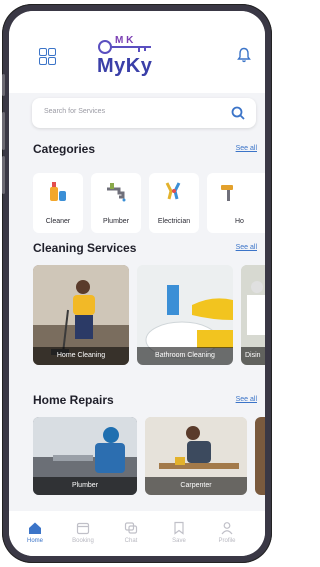  I want to click on plug-icon, so click(173, 191).